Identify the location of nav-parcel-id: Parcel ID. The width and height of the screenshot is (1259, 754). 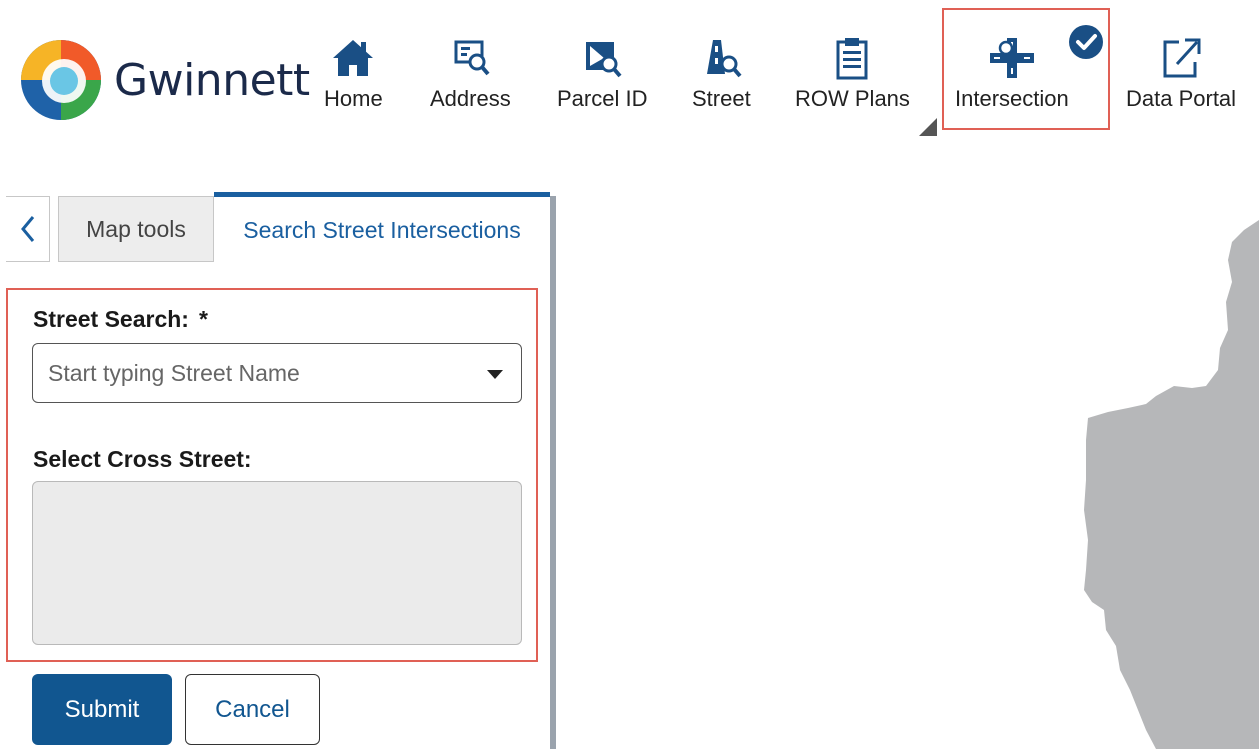
(602, 73).